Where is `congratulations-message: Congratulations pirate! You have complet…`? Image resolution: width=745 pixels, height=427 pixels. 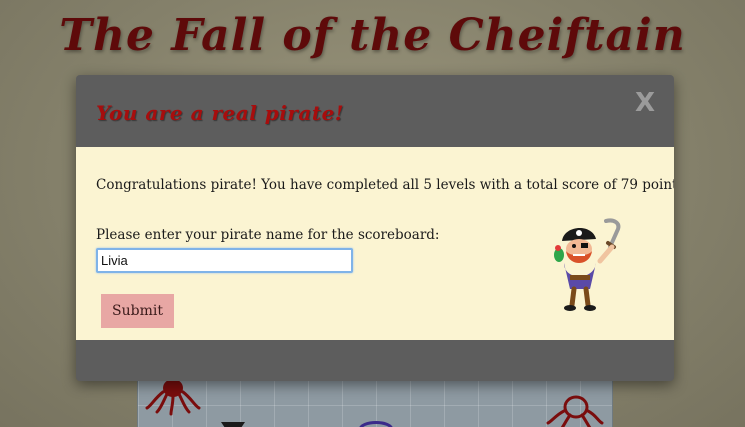
congratulations-message: Congratulations pirate! You have complet… is located at coordinates (385, 185).